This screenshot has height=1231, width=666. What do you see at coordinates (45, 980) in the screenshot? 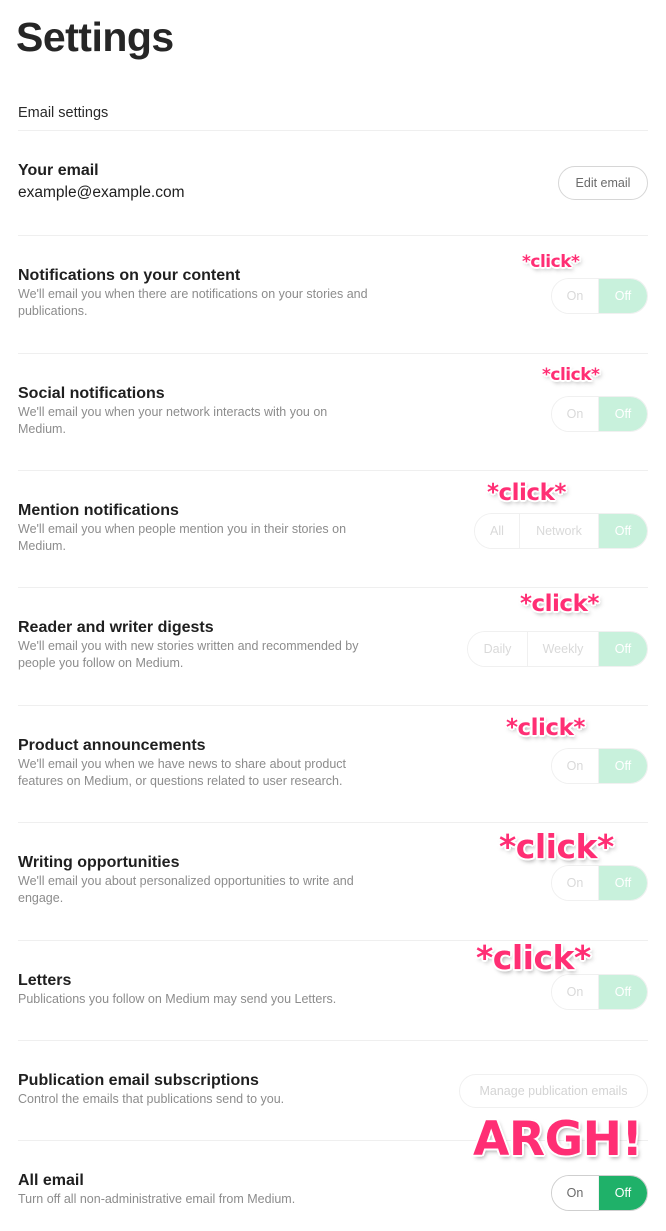
I see `row-title: Letters` at bounding box center [45, 980].